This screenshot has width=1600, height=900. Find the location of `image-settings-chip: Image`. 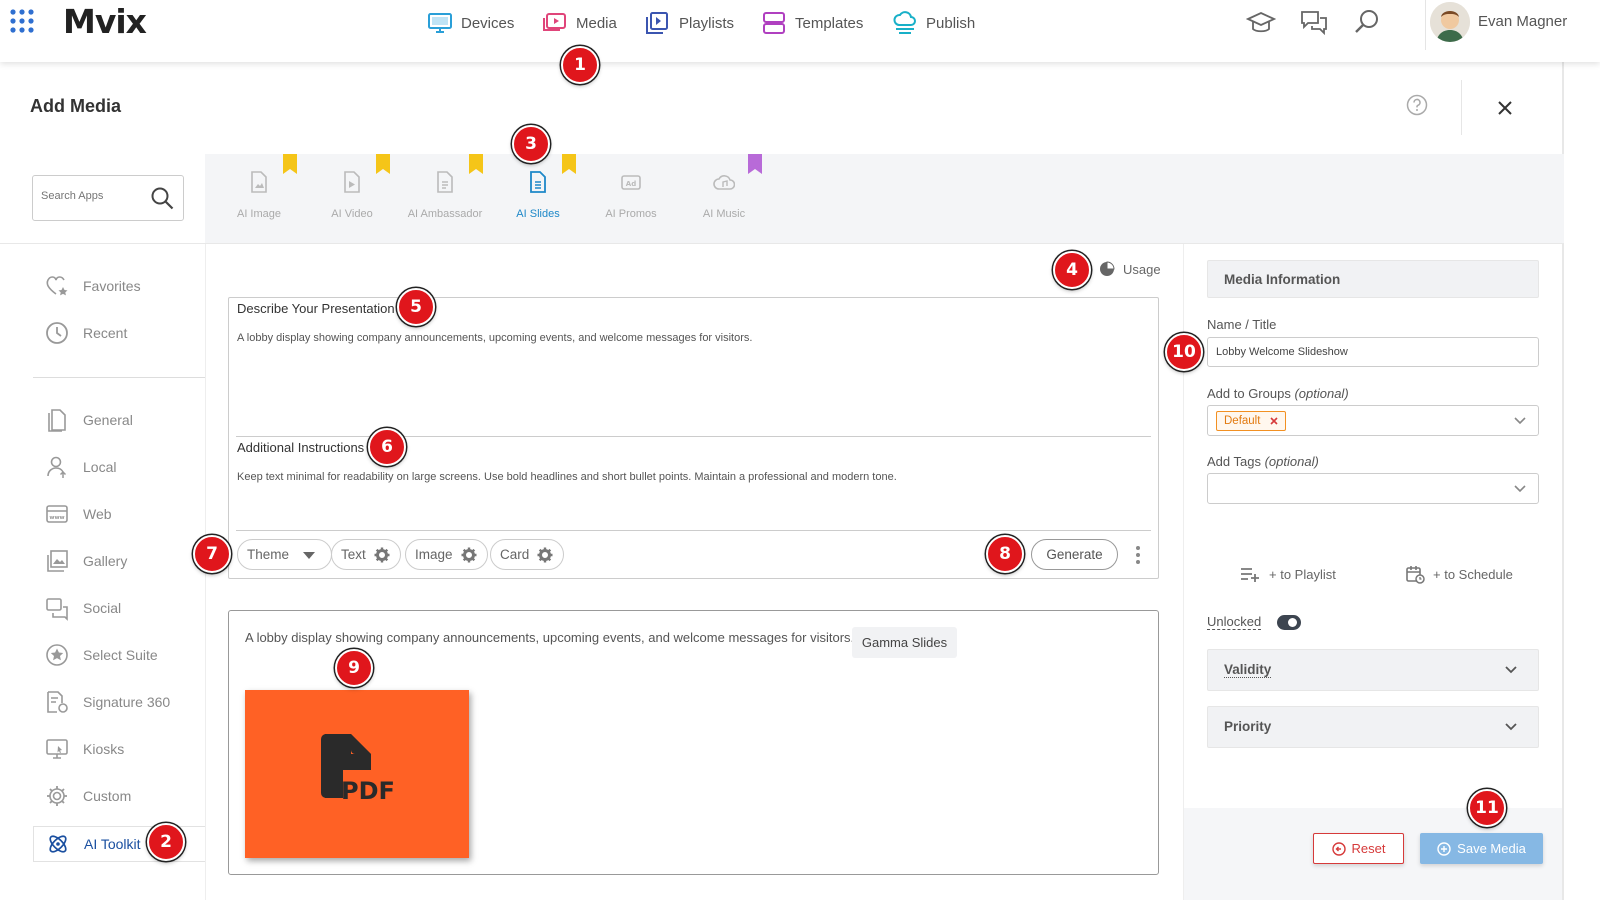

image-settings-chip: Image is located at coordinates (446, 554).